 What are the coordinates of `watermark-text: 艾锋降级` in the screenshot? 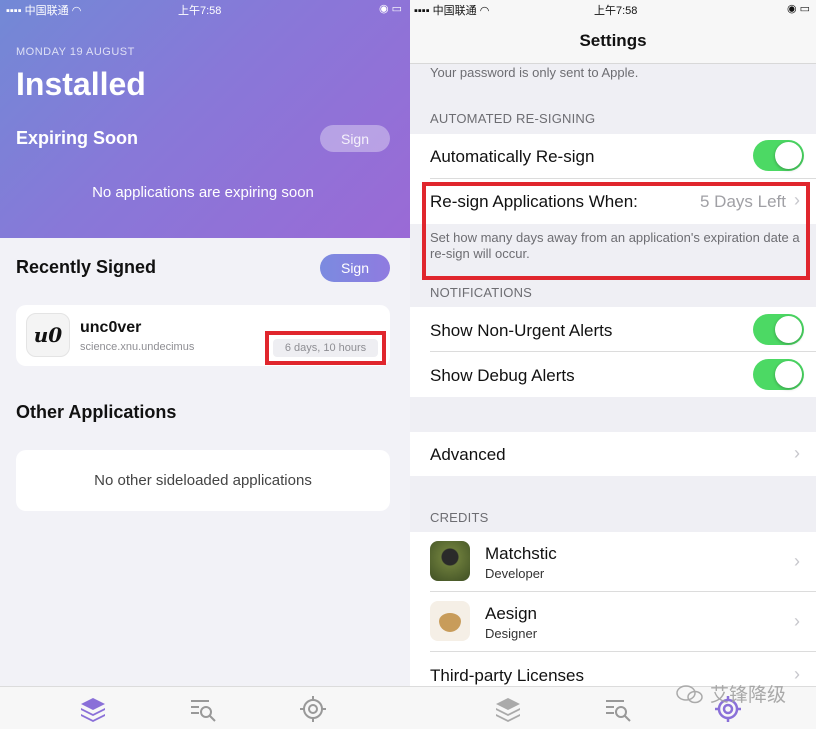 It's located at (748, 695).